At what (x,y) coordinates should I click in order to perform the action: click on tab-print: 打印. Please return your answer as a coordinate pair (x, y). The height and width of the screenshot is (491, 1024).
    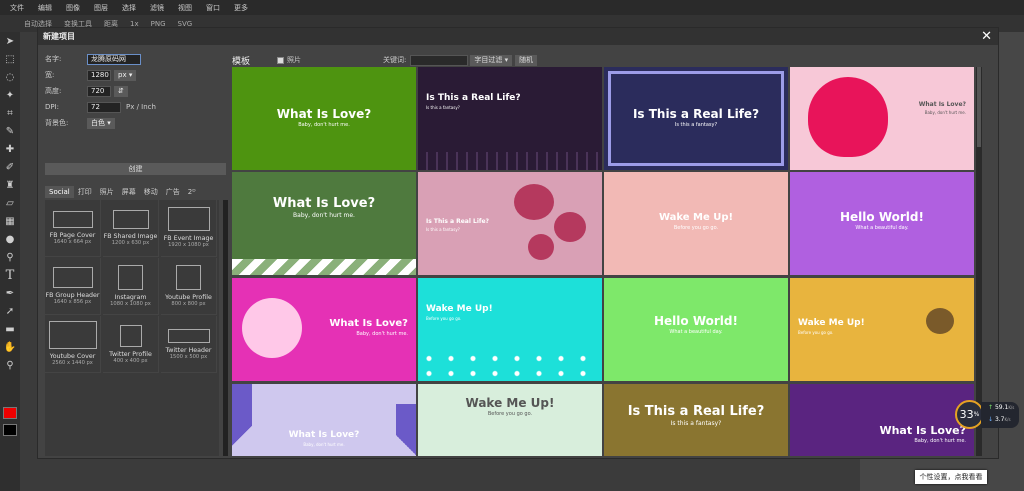
    Looking at the image, I should click on (85, 192).